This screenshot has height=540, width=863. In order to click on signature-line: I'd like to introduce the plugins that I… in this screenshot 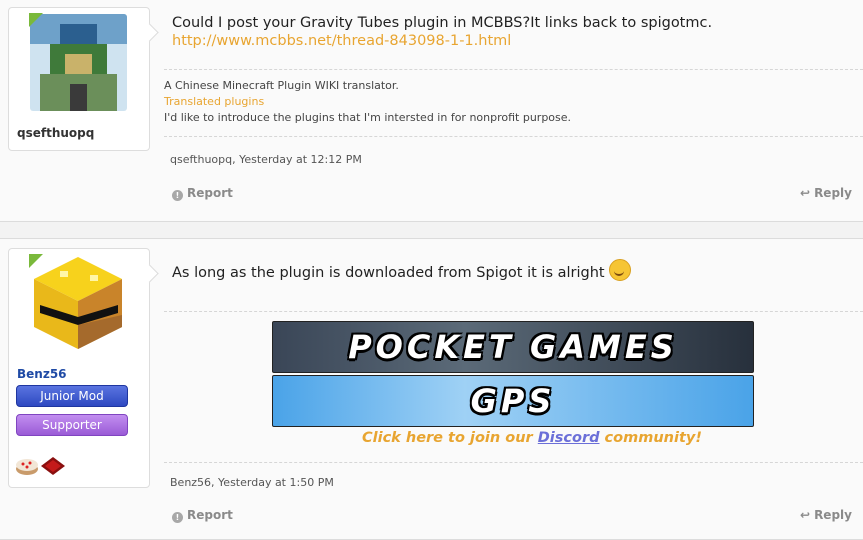, I will do `click(368, 117)`.